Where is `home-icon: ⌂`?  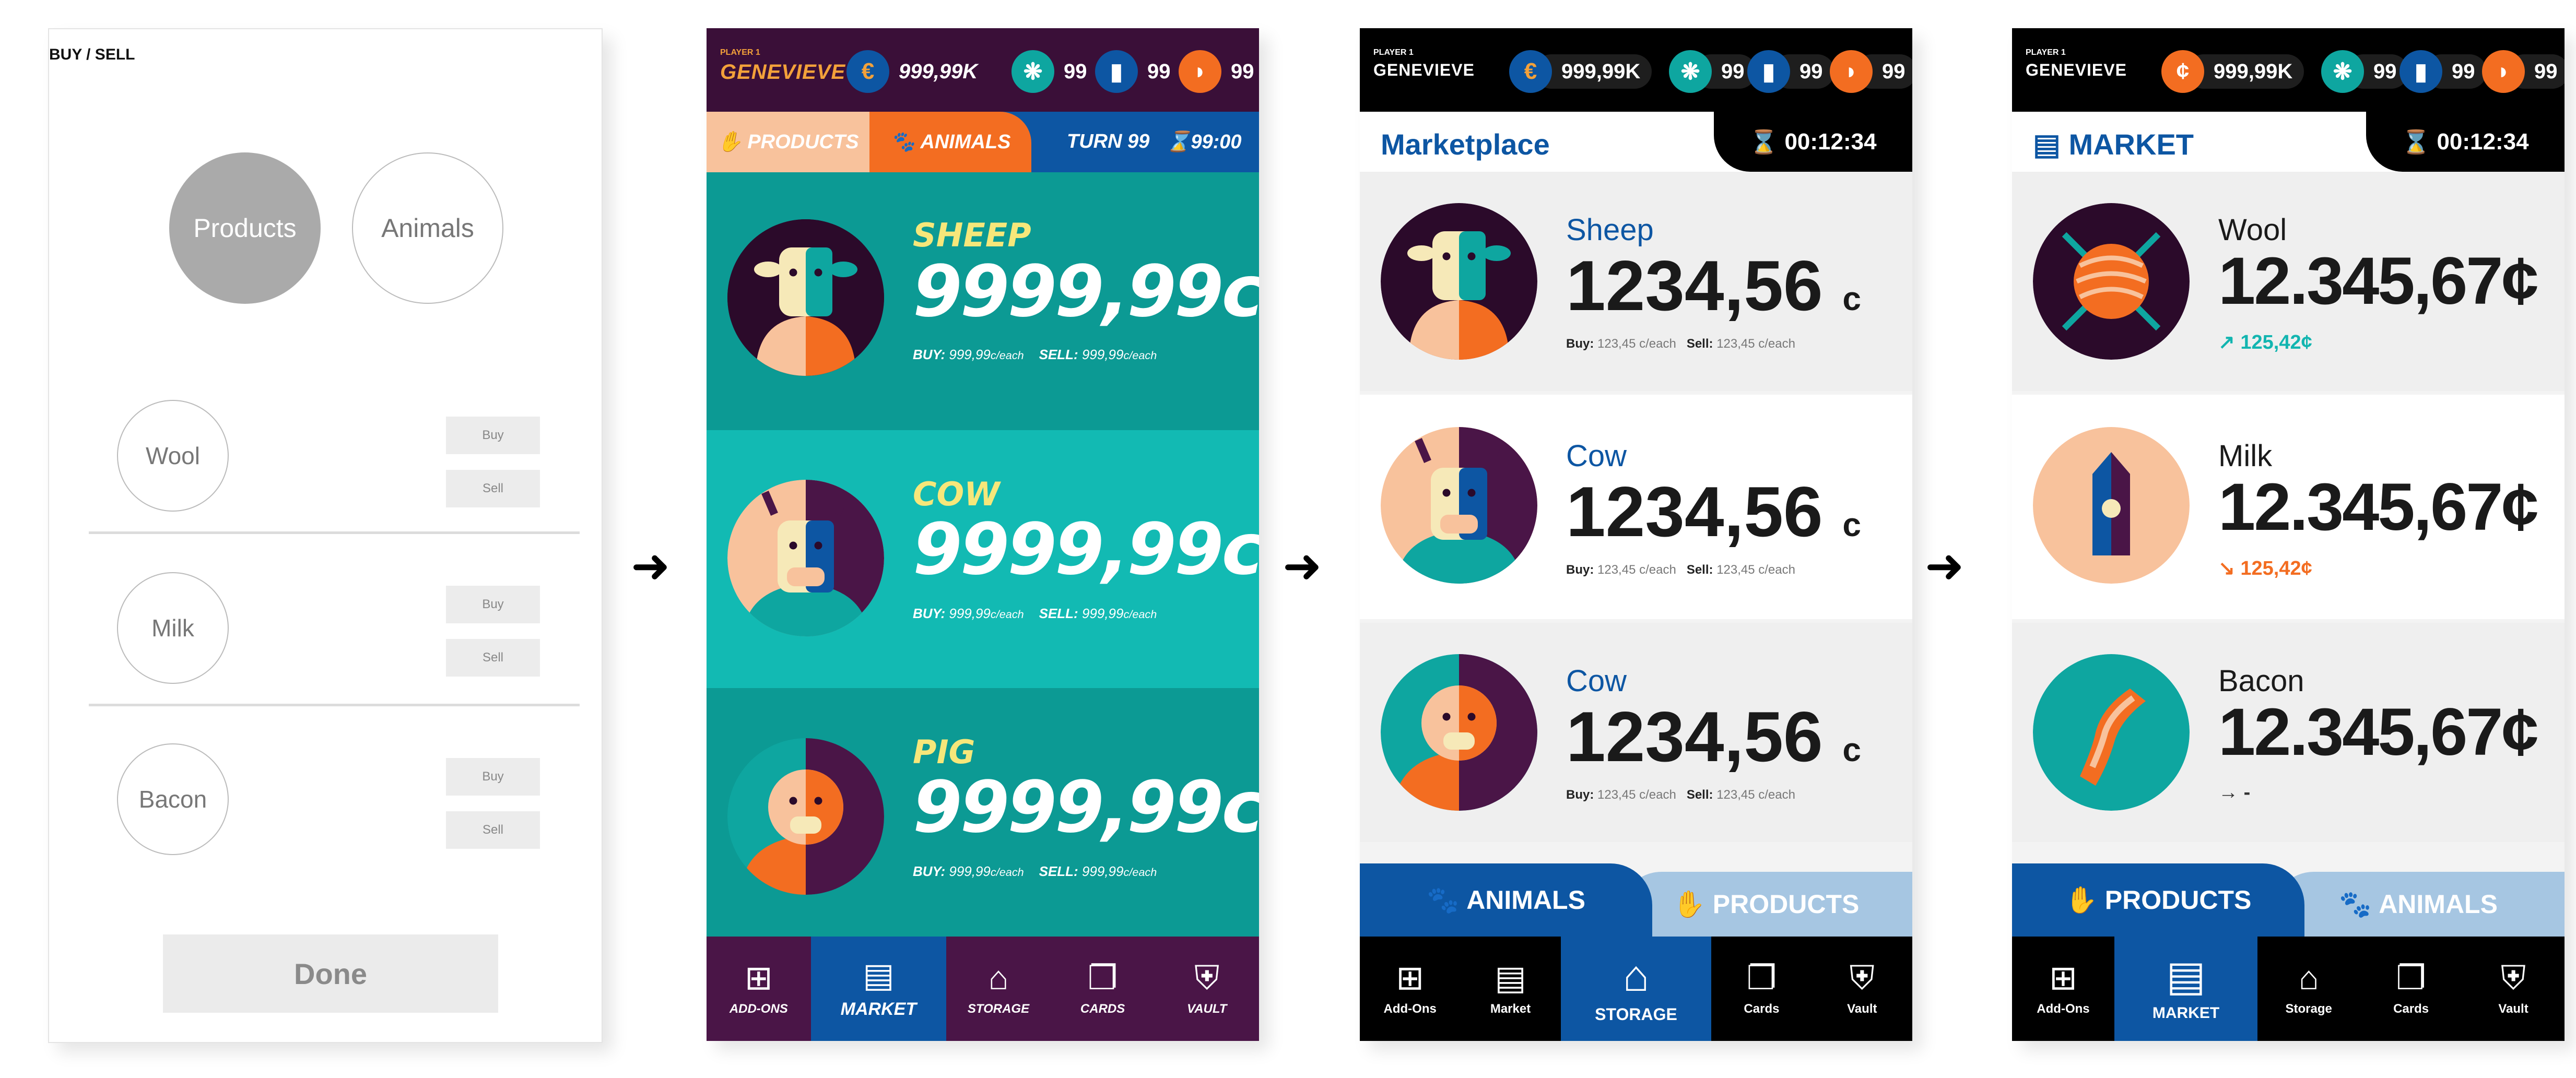
home-icon: ⌂ is located at coordinates (1636, 975).